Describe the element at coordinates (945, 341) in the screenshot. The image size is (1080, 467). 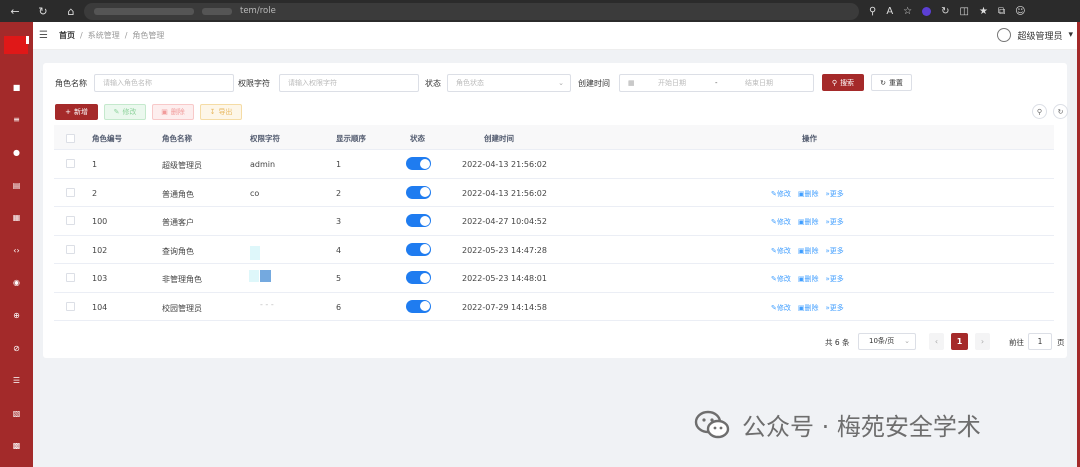
I see `pagination: 共 6 条 10条/页 ⌄ ‹ 1 › 前往 1 页` at that location.